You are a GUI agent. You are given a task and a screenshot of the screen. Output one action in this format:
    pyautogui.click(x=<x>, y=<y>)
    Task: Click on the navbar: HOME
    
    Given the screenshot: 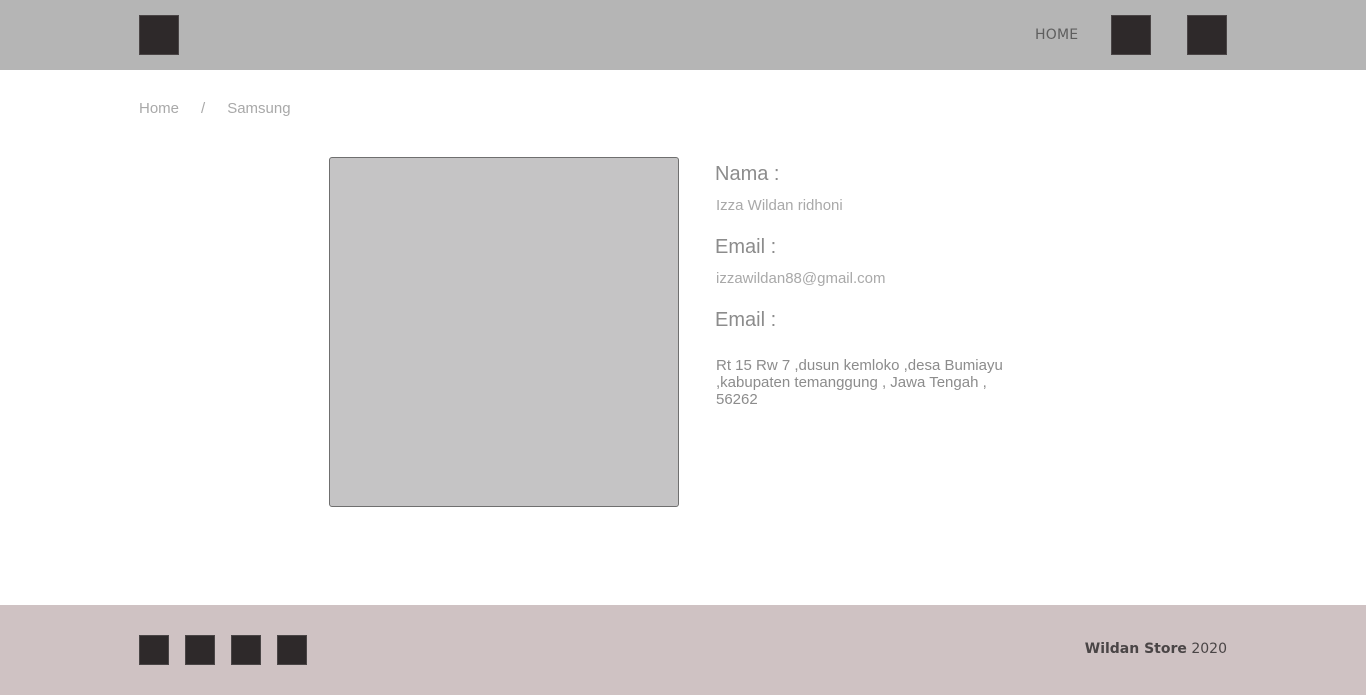 What is the action you would take?
    pyautogui.click(x=683, y=35)
    